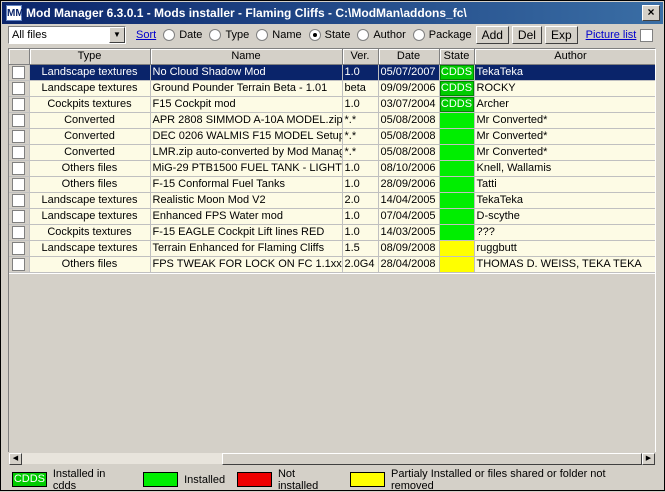 The height and width of the screenshot is (492, 665). Describe the element at coordinates (561, 35) in the screenshot. I see `export-button: Exp` at that location.